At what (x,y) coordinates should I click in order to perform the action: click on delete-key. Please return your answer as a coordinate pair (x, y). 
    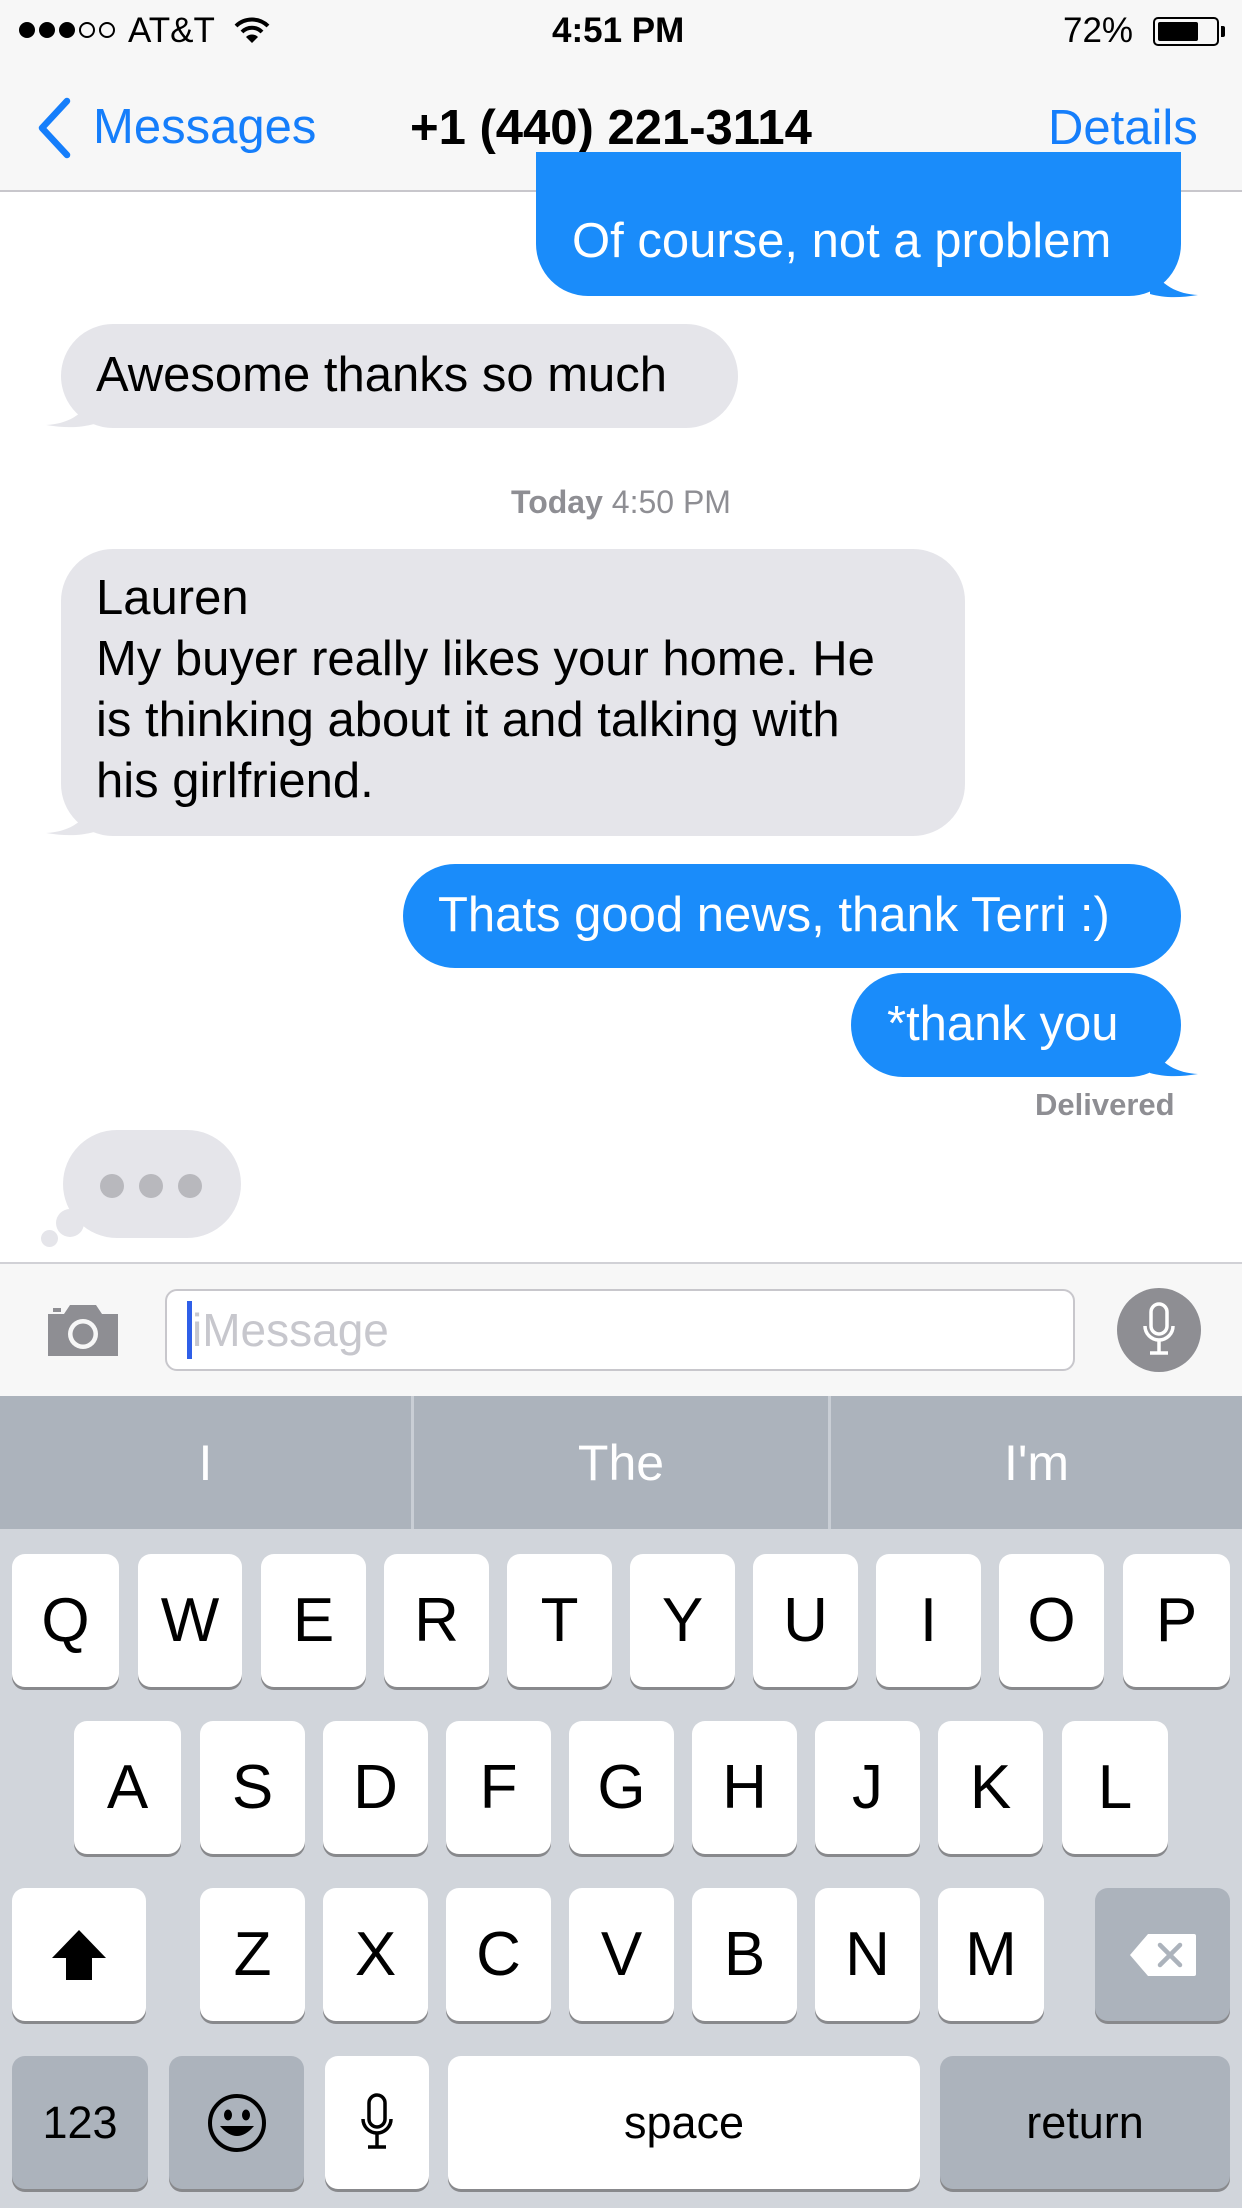
    Looking at the image, I should click on (1162, 1954).